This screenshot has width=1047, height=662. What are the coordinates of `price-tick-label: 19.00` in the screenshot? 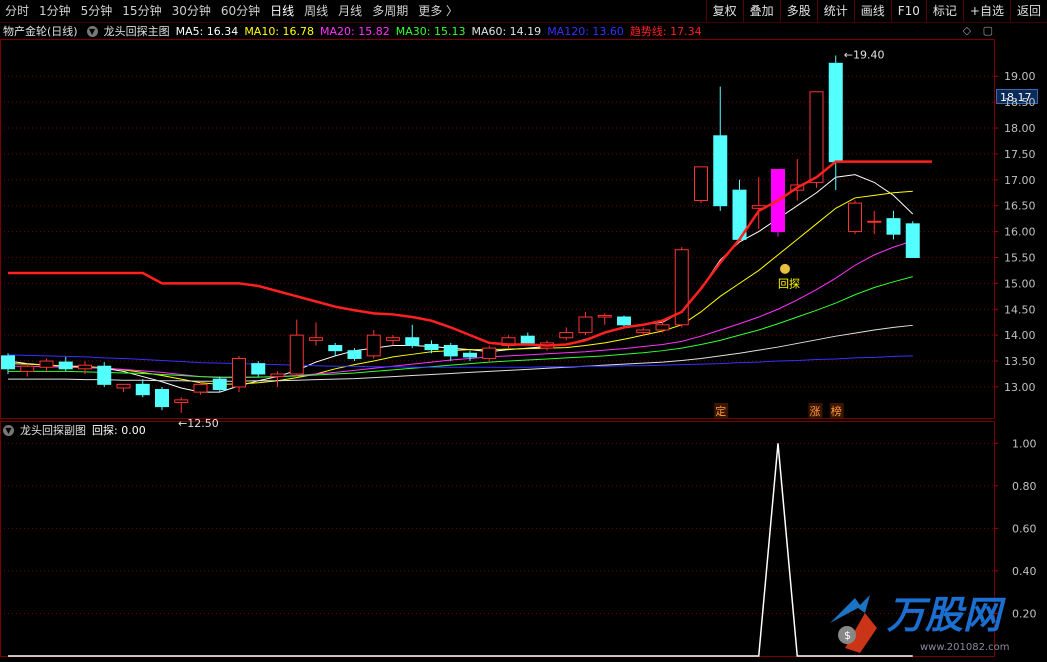 It's located at (1020, 76).